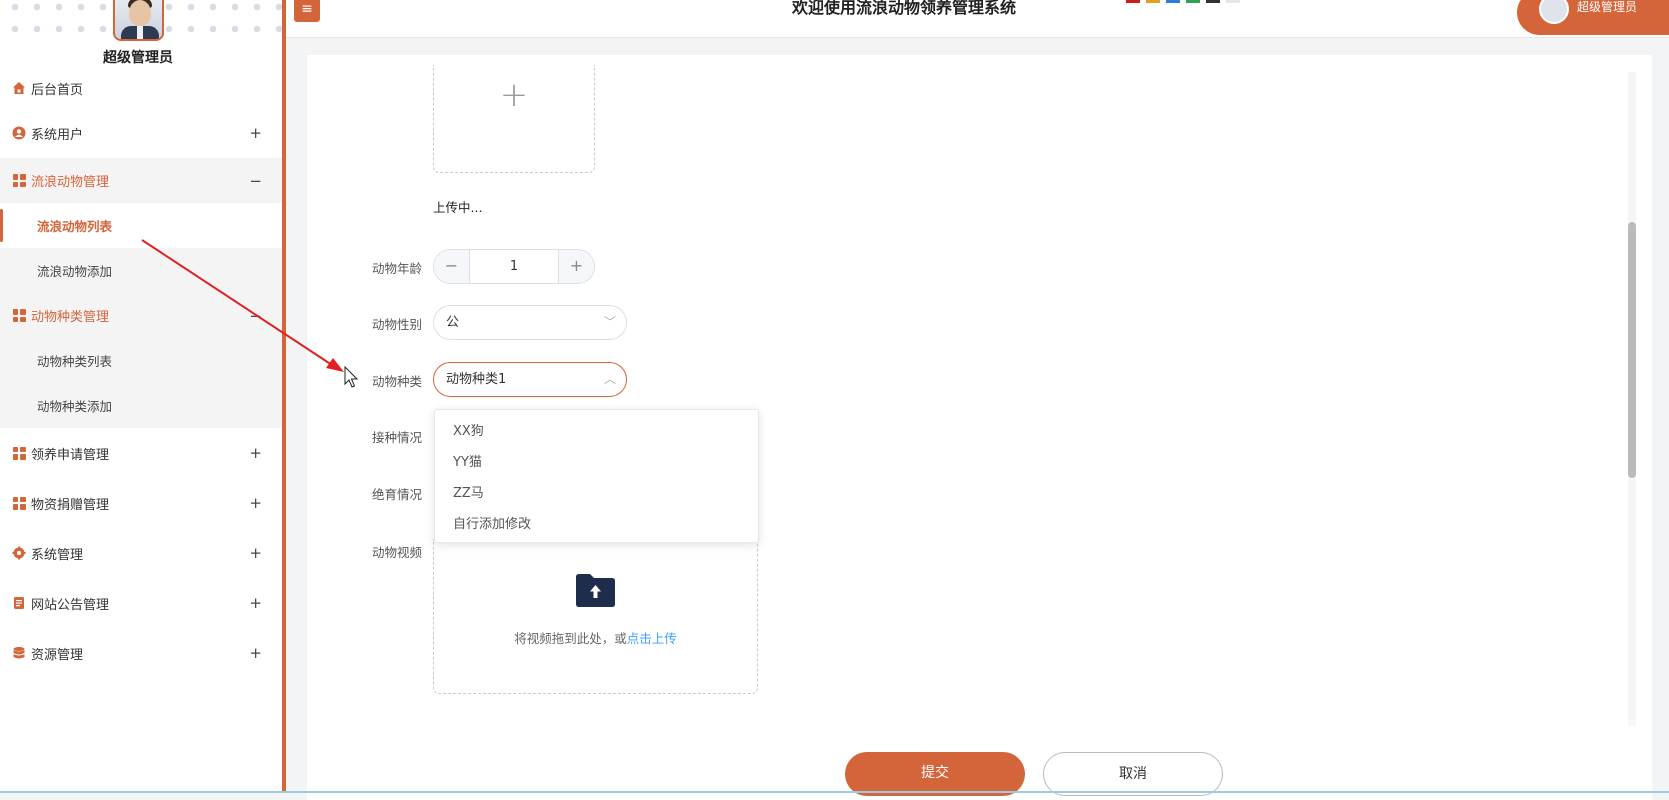 The image size is (1669, 800). Describe the element at coordinates (397, 437) in the screenshot. I see `vaccine-label: 接种情况` at that location.